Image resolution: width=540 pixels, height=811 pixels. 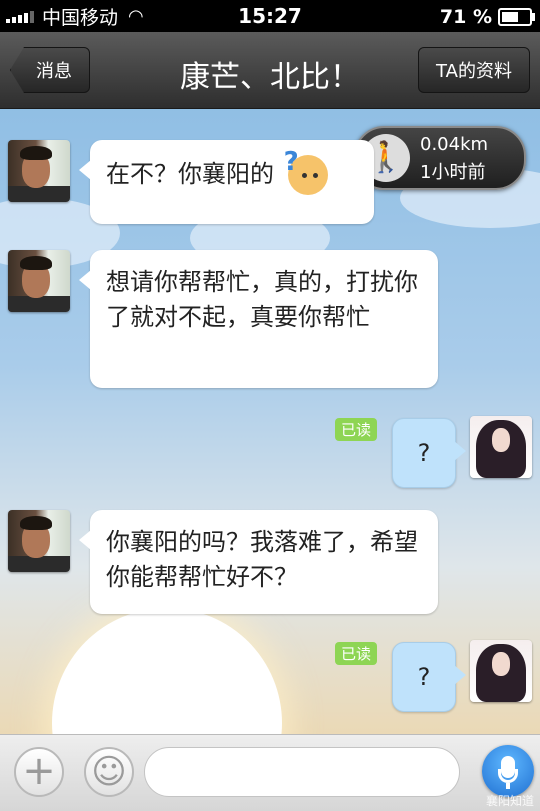 I want to click on confused-face-emoji-icon: ?, so click(x=306, y=171).